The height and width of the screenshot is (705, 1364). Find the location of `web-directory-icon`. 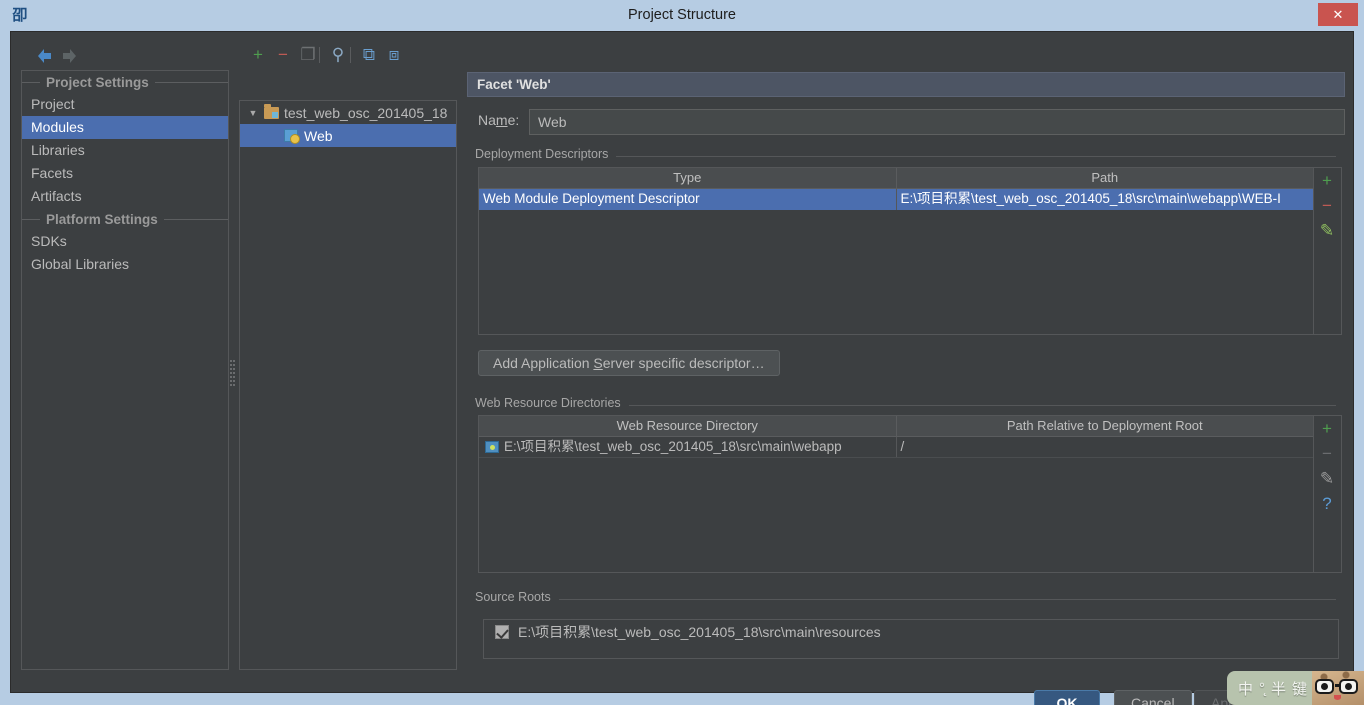

web-directory-icon is located at coordinates (492, 447).